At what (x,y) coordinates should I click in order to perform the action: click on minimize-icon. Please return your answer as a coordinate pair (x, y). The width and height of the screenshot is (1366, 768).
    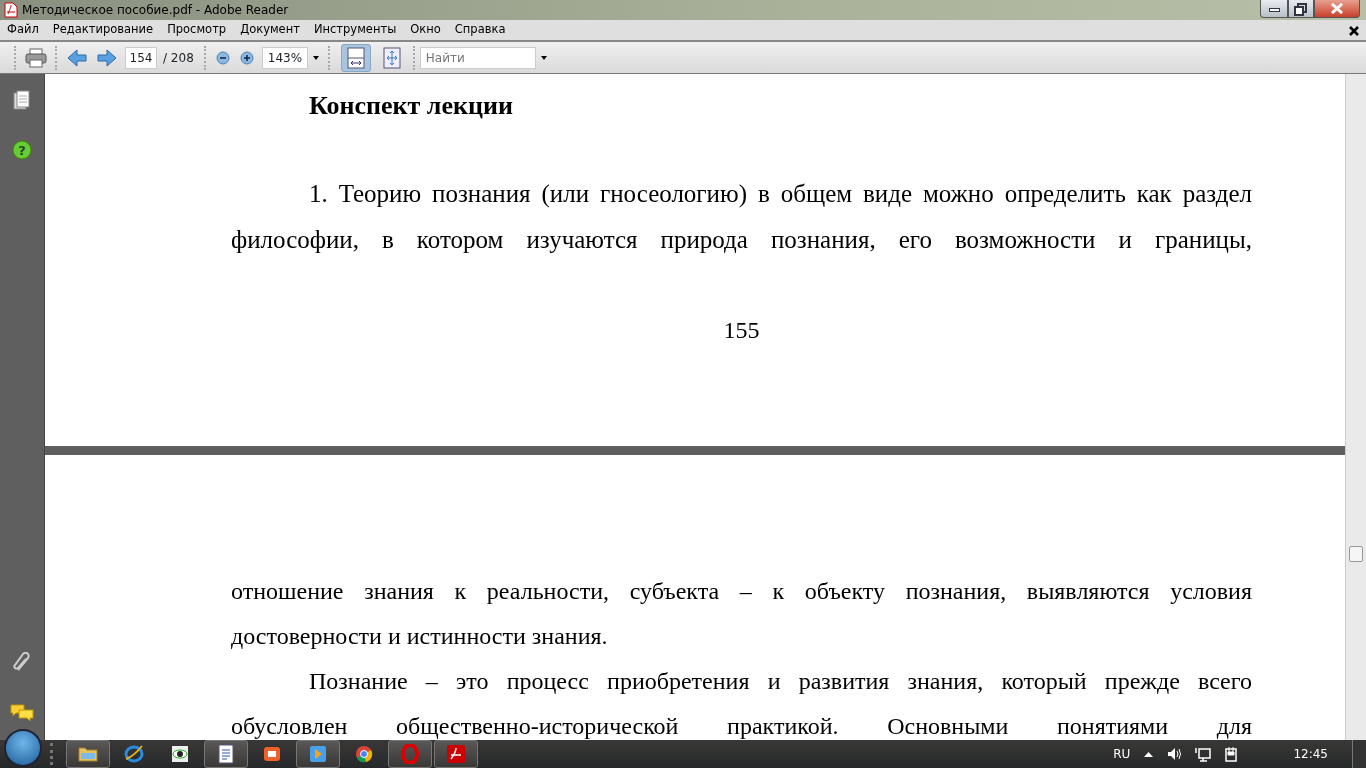
    Looking at the image, I should click on (1274, 10).